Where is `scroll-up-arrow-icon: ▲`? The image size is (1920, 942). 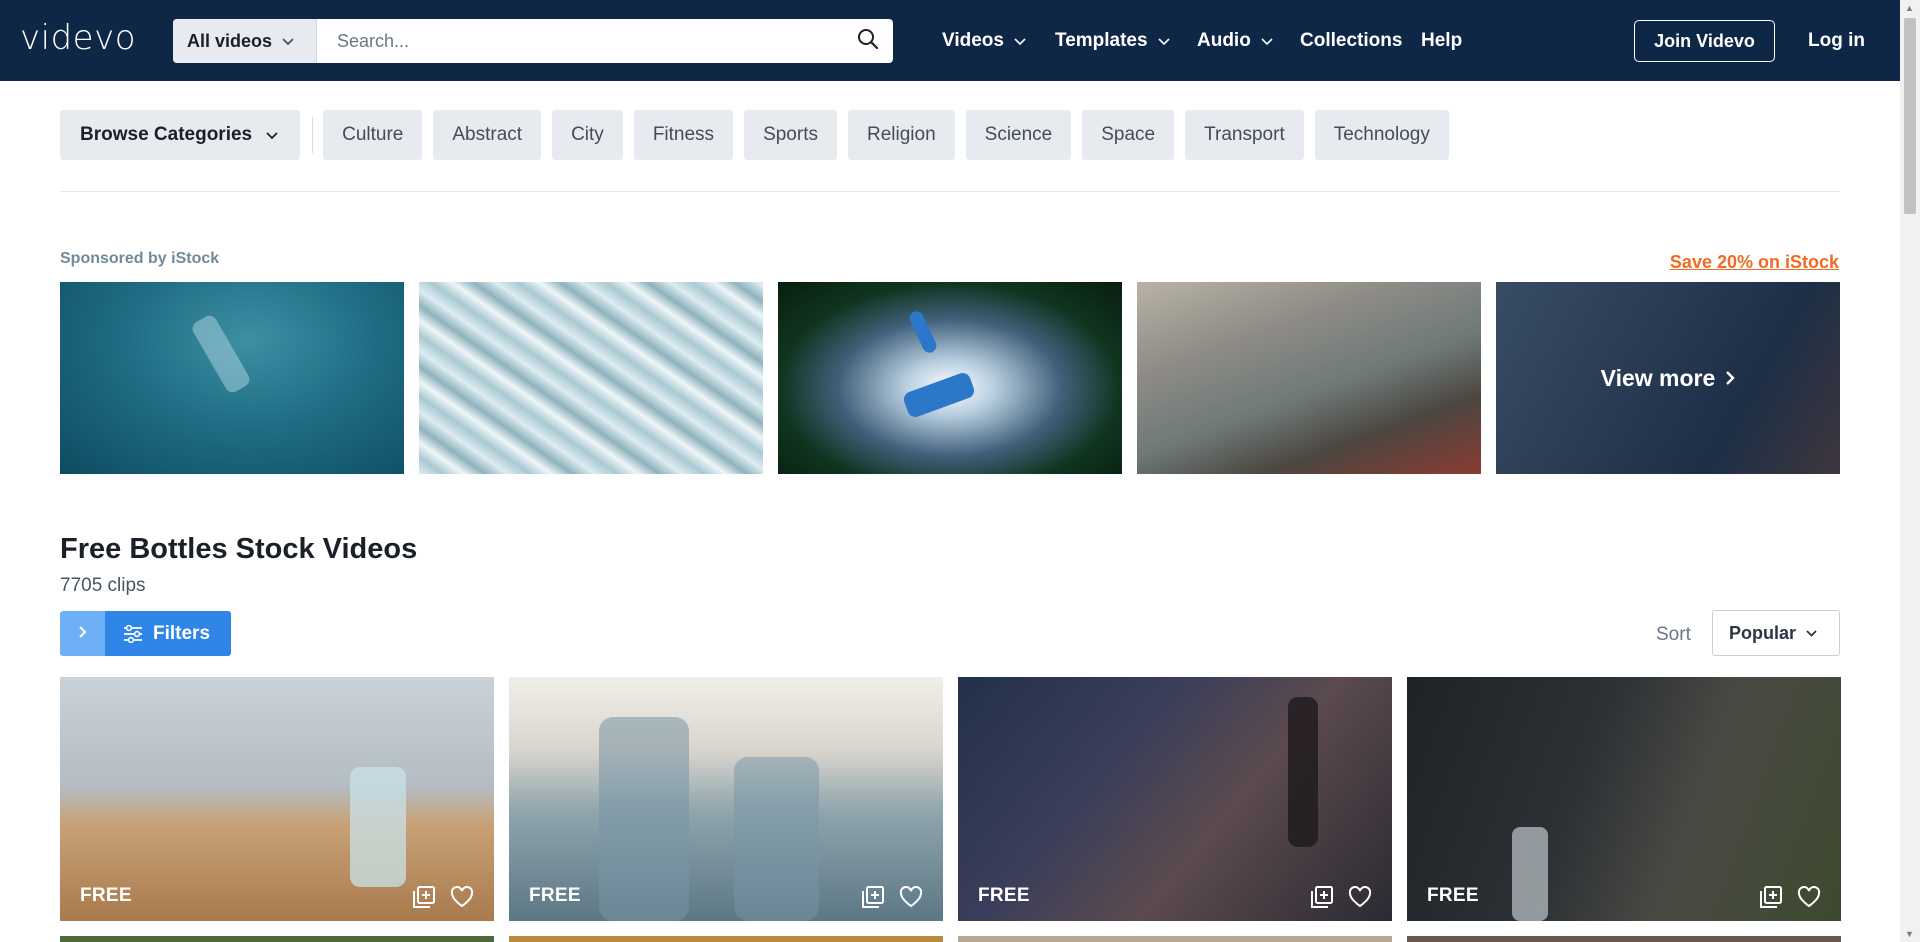
scroll-up-arrow-icon: ▲ is located at coordinates (1909, 8).